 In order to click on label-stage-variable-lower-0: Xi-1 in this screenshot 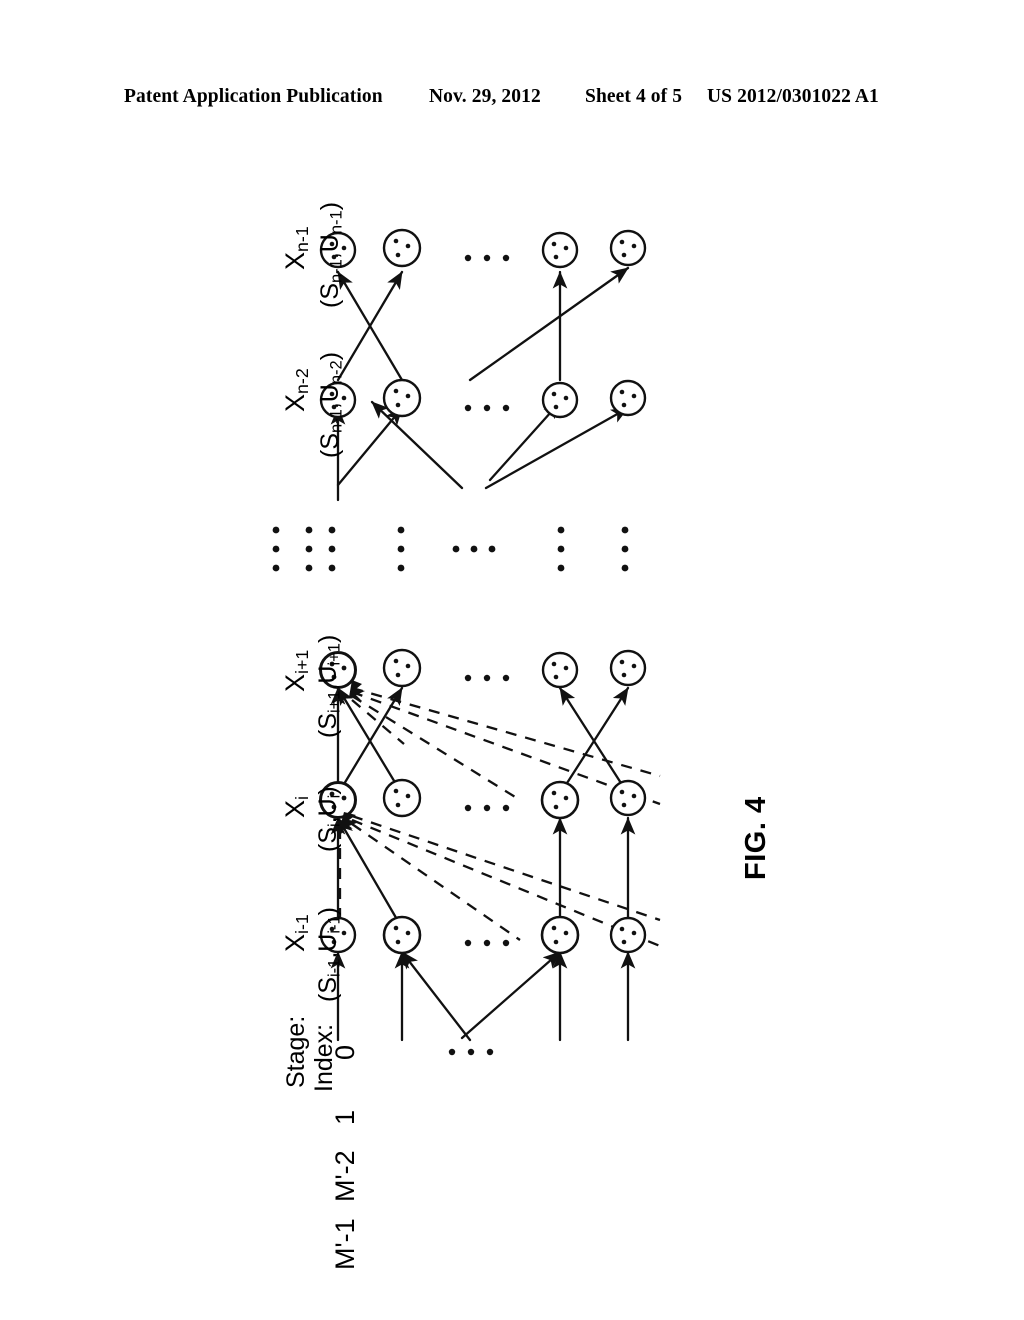, I will do `click(296, 933)`.